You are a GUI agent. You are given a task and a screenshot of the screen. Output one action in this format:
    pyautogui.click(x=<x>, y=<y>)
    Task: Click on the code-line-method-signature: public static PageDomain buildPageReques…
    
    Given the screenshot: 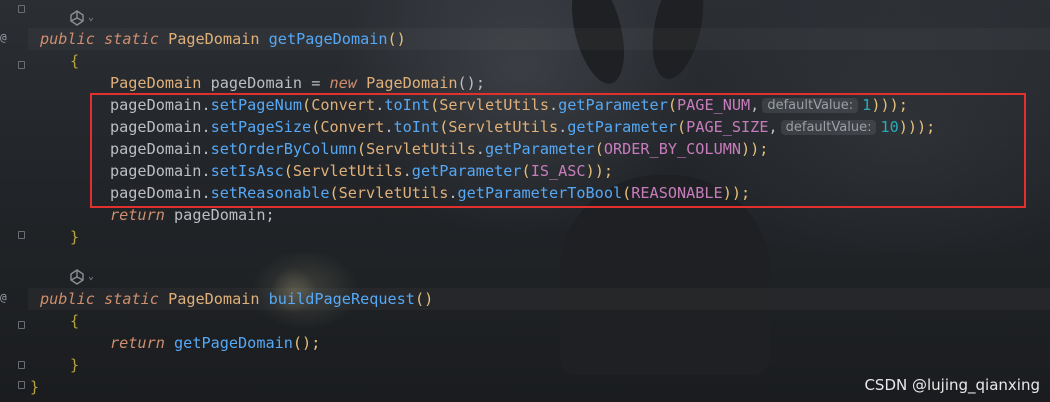 What is the action you would take?
    pyautogui.click(x=539, y=299)
    